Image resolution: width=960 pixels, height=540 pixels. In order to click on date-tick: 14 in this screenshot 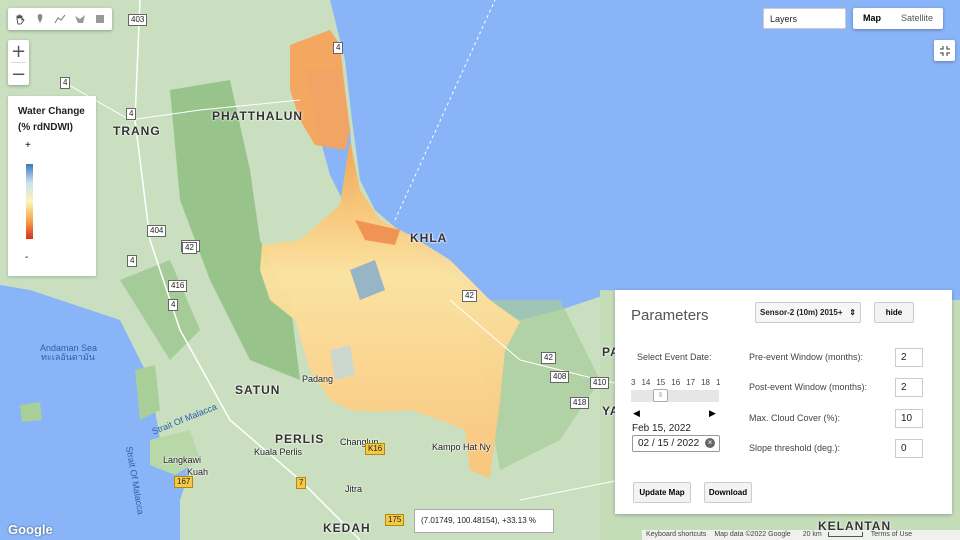, I will do `click(646, 382)`.